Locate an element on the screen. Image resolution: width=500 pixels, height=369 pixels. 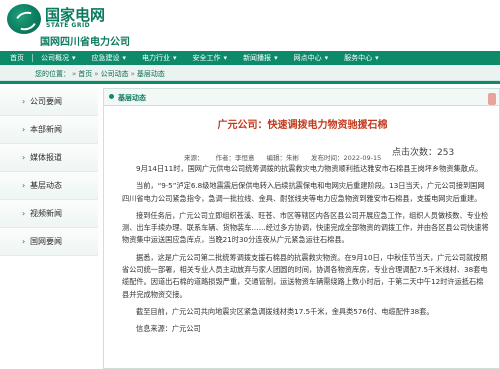
breadcrumb-accent-bar is located at coordinates (250, 82).